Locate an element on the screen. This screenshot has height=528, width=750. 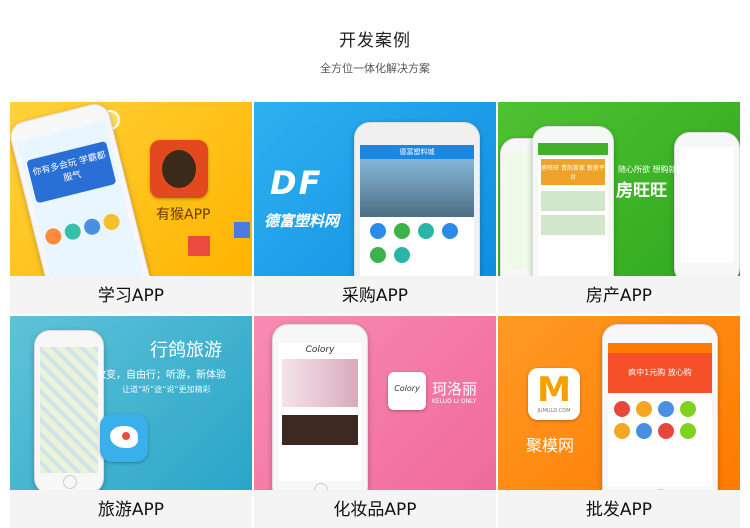
case-banner-purchase: DF 德富塑料网 德富塑料城 is located at coordinates (375, 189).